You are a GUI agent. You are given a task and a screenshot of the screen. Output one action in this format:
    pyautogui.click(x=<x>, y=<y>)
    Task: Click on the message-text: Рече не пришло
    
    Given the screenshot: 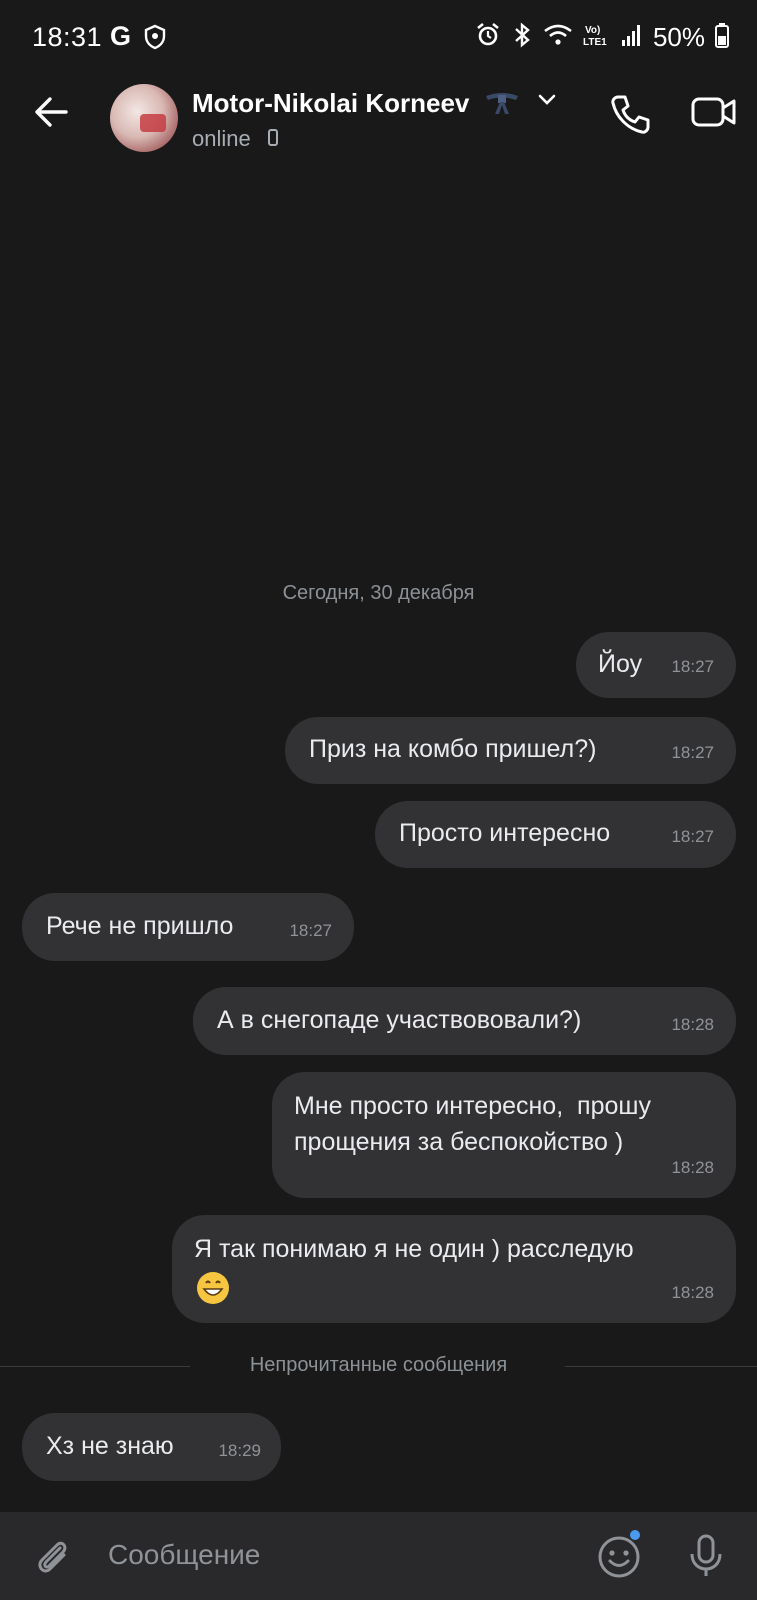 What is the action you would take?
    pyautogui.click(x=140, y=926)
    